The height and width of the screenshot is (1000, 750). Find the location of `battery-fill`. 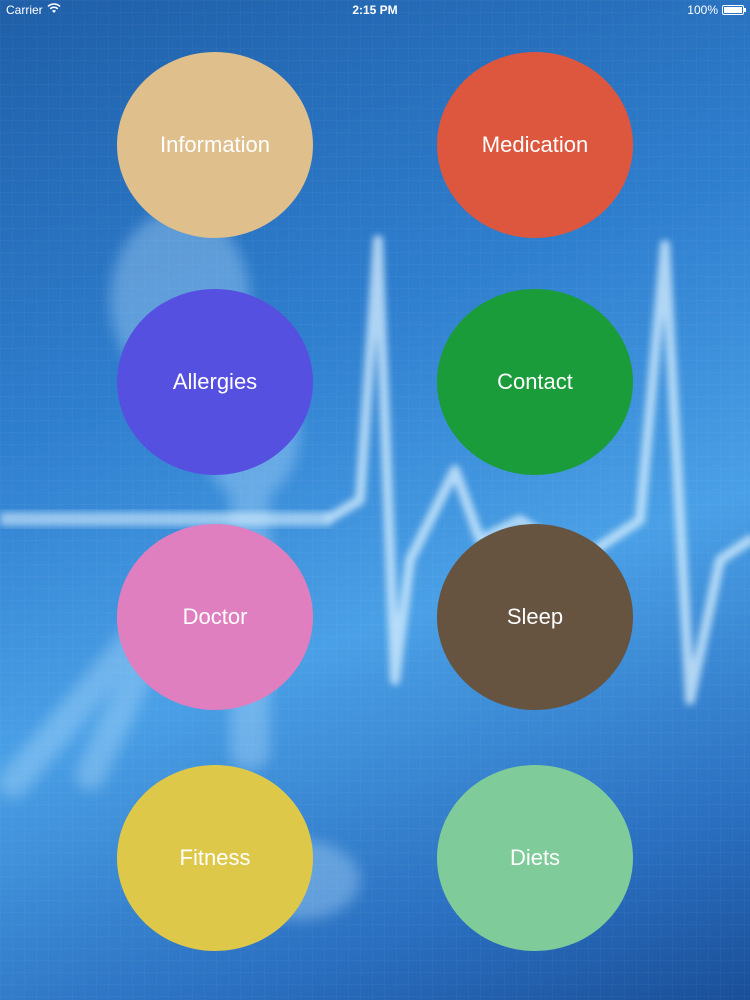

battery-fill is located at coordinates (733, 10).